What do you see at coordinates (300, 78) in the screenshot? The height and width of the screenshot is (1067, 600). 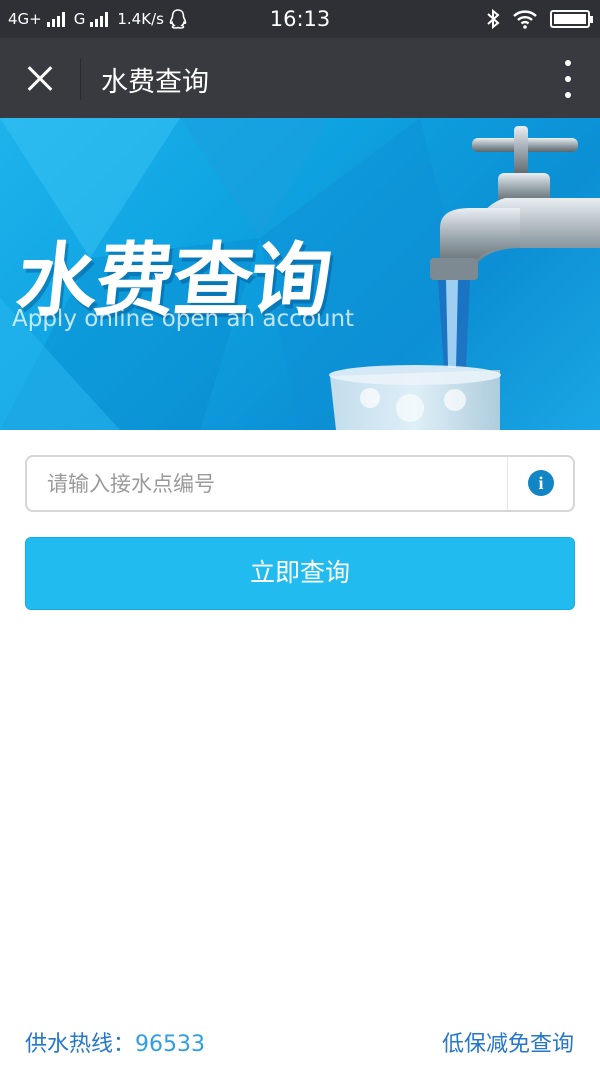 I see `title-bar: 水费查询` at bounding box center [300, 78].